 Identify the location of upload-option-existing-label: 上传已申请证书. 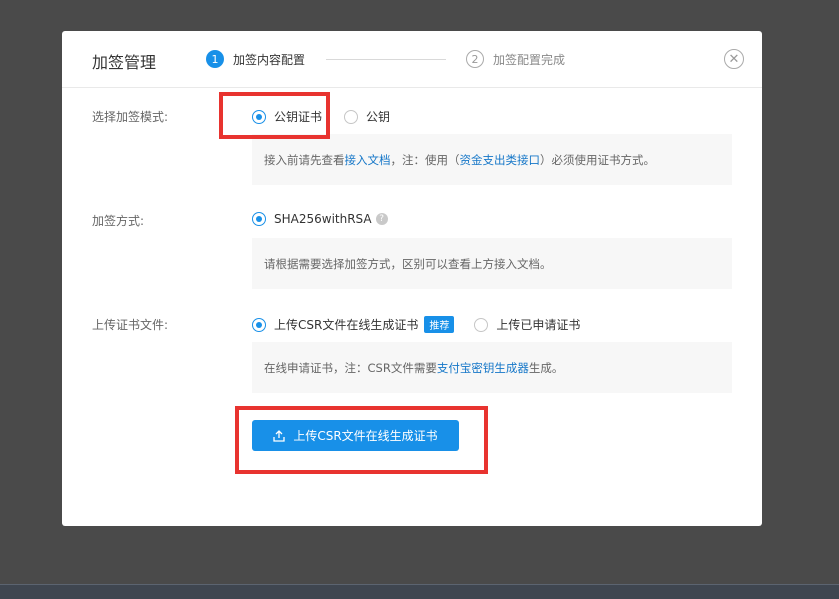
(538, 325).